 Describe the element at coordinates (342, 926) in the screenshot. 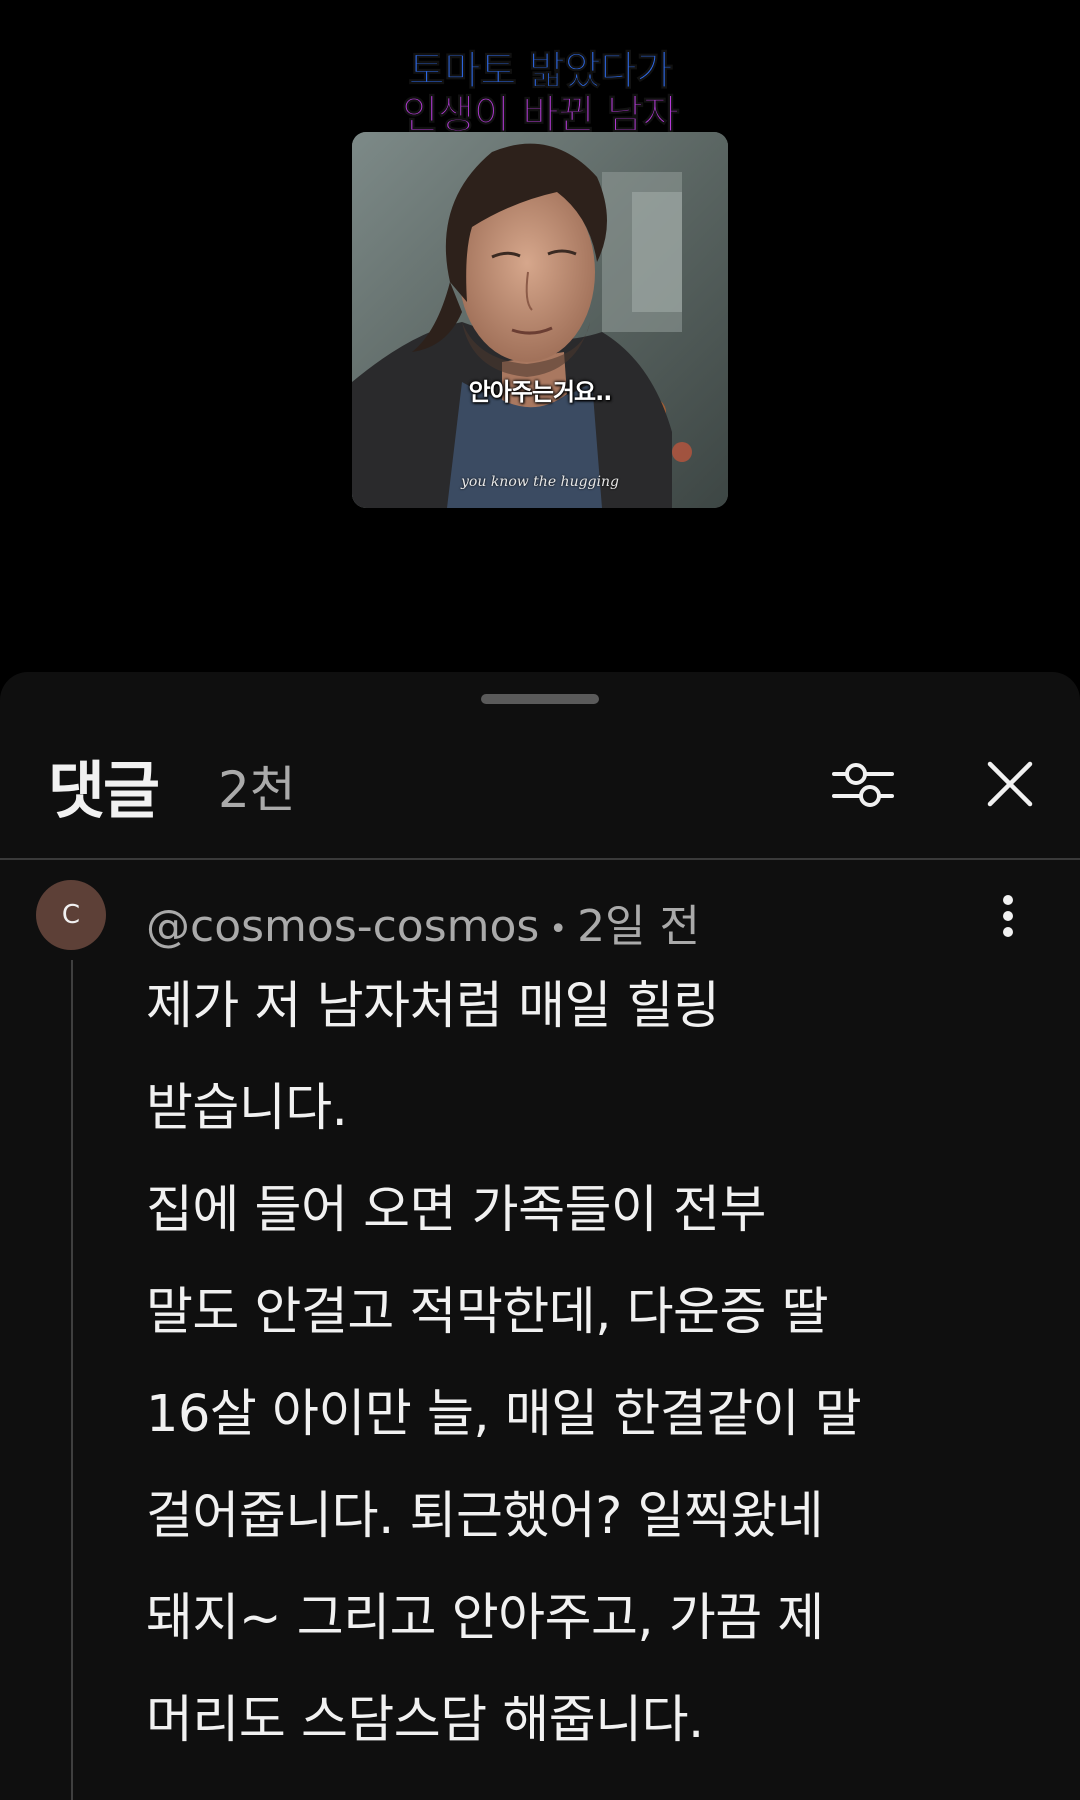

I see `comment-author: @cosmos-cosmos` at that location.